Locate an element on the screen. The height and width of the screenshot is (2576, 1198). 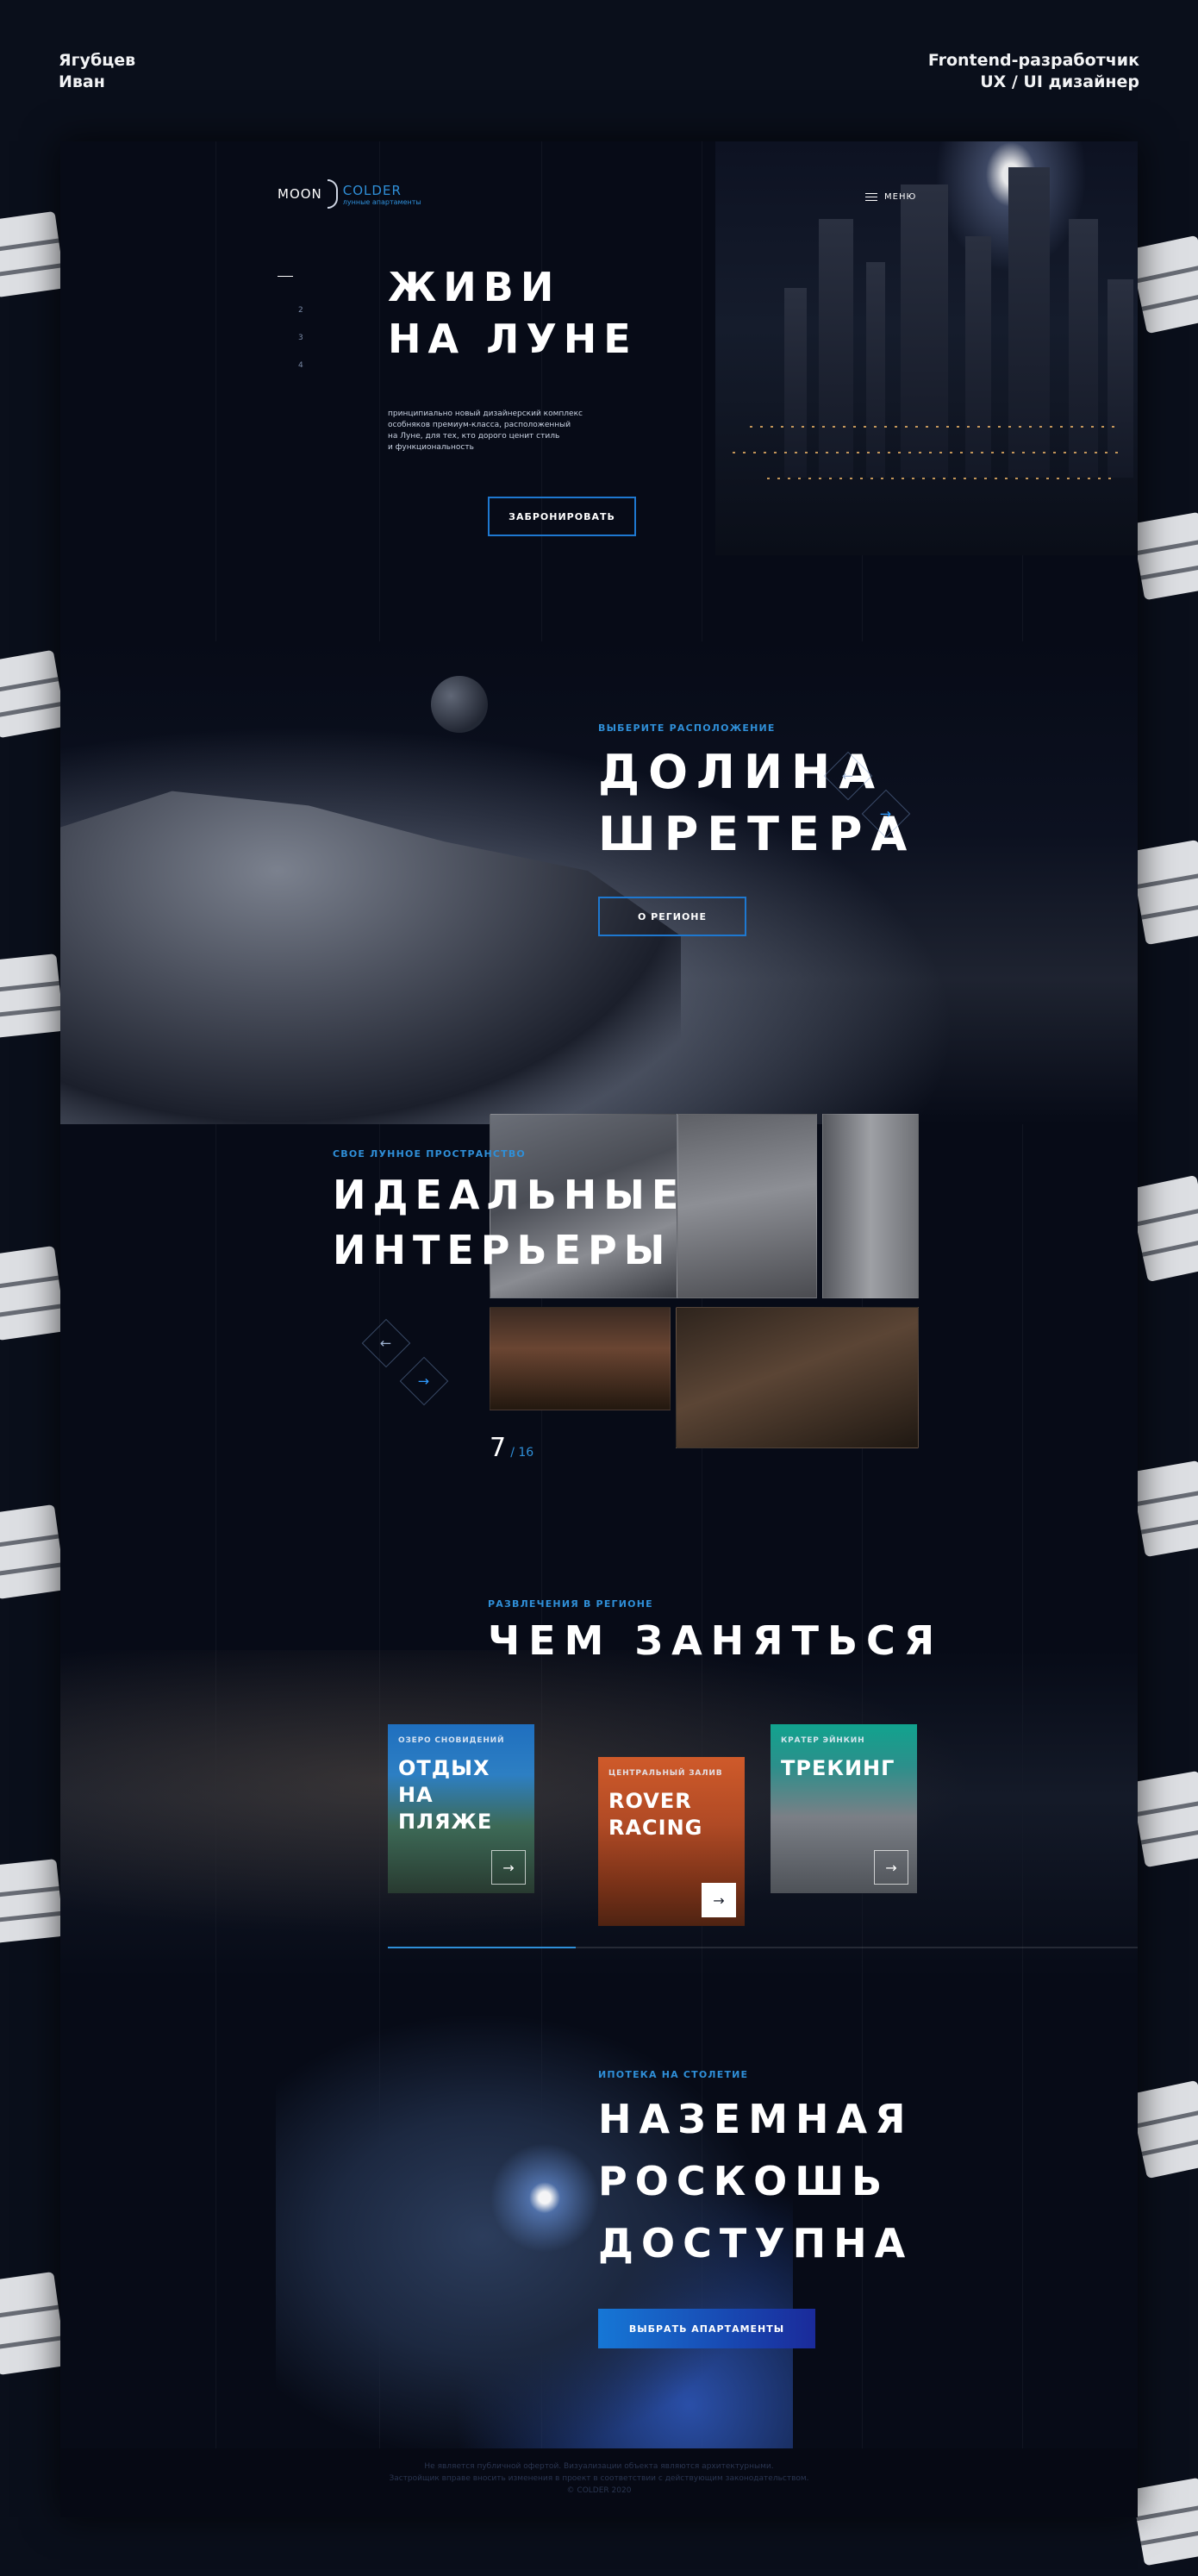
role-second-line: UX / UI дизайнер is located at coordinates (1059, 81).